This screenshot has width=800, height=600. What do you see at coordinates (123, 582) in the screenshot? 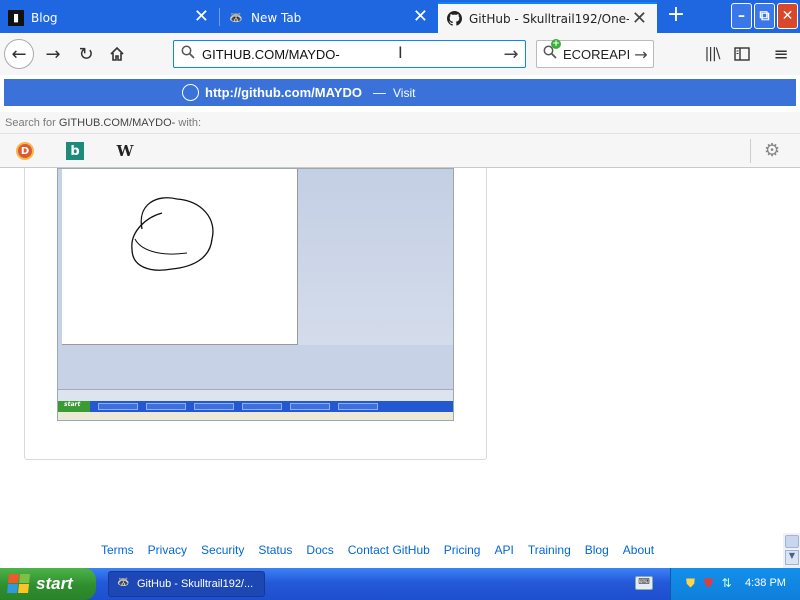
I see `firefox-icon: 🦝` at bounding box center [123, 582].